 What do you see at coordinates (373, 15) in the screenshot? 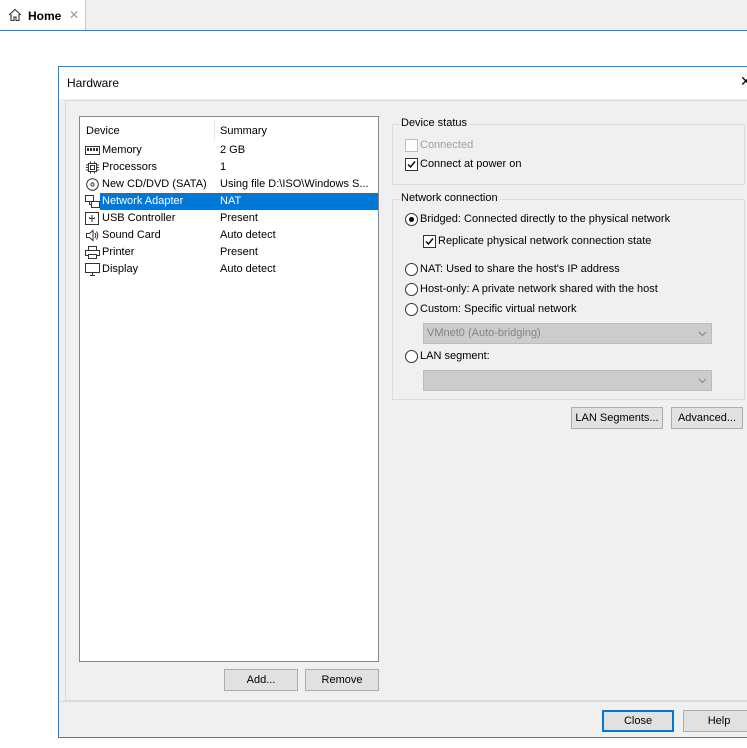
I see `tab-bar: Home ✕` at bounding box center [373, 15].